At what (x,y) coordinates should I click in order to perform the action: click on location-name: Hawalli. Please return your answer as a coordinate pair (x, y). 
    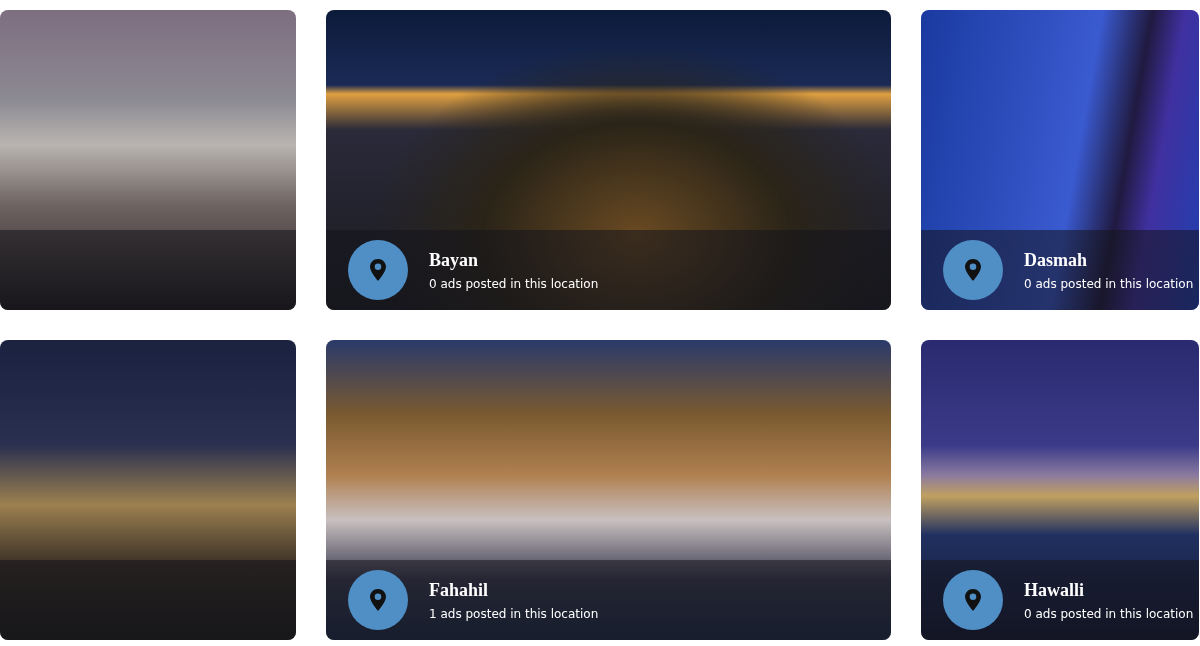
    Looking at the image, I should click on (1109, 590).